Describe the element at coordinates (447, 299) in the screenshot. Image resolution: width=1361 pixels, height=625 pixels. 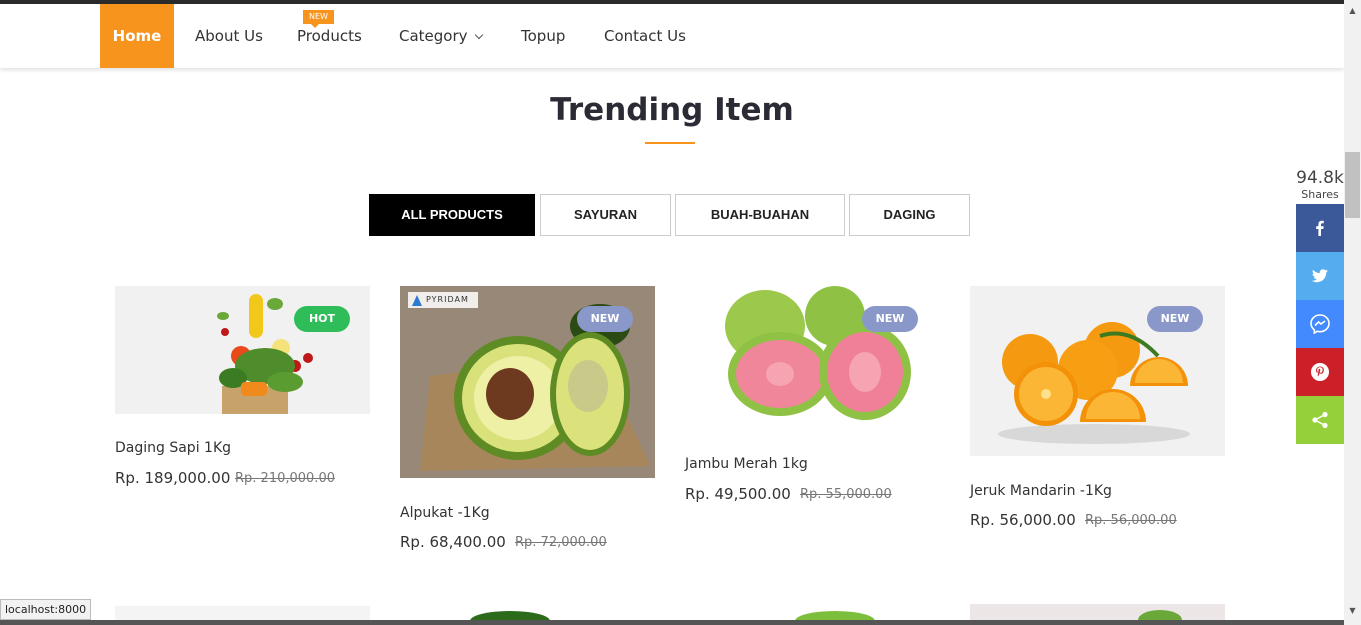
I see `pyridam-watermark: PYRIDAM` at that location.